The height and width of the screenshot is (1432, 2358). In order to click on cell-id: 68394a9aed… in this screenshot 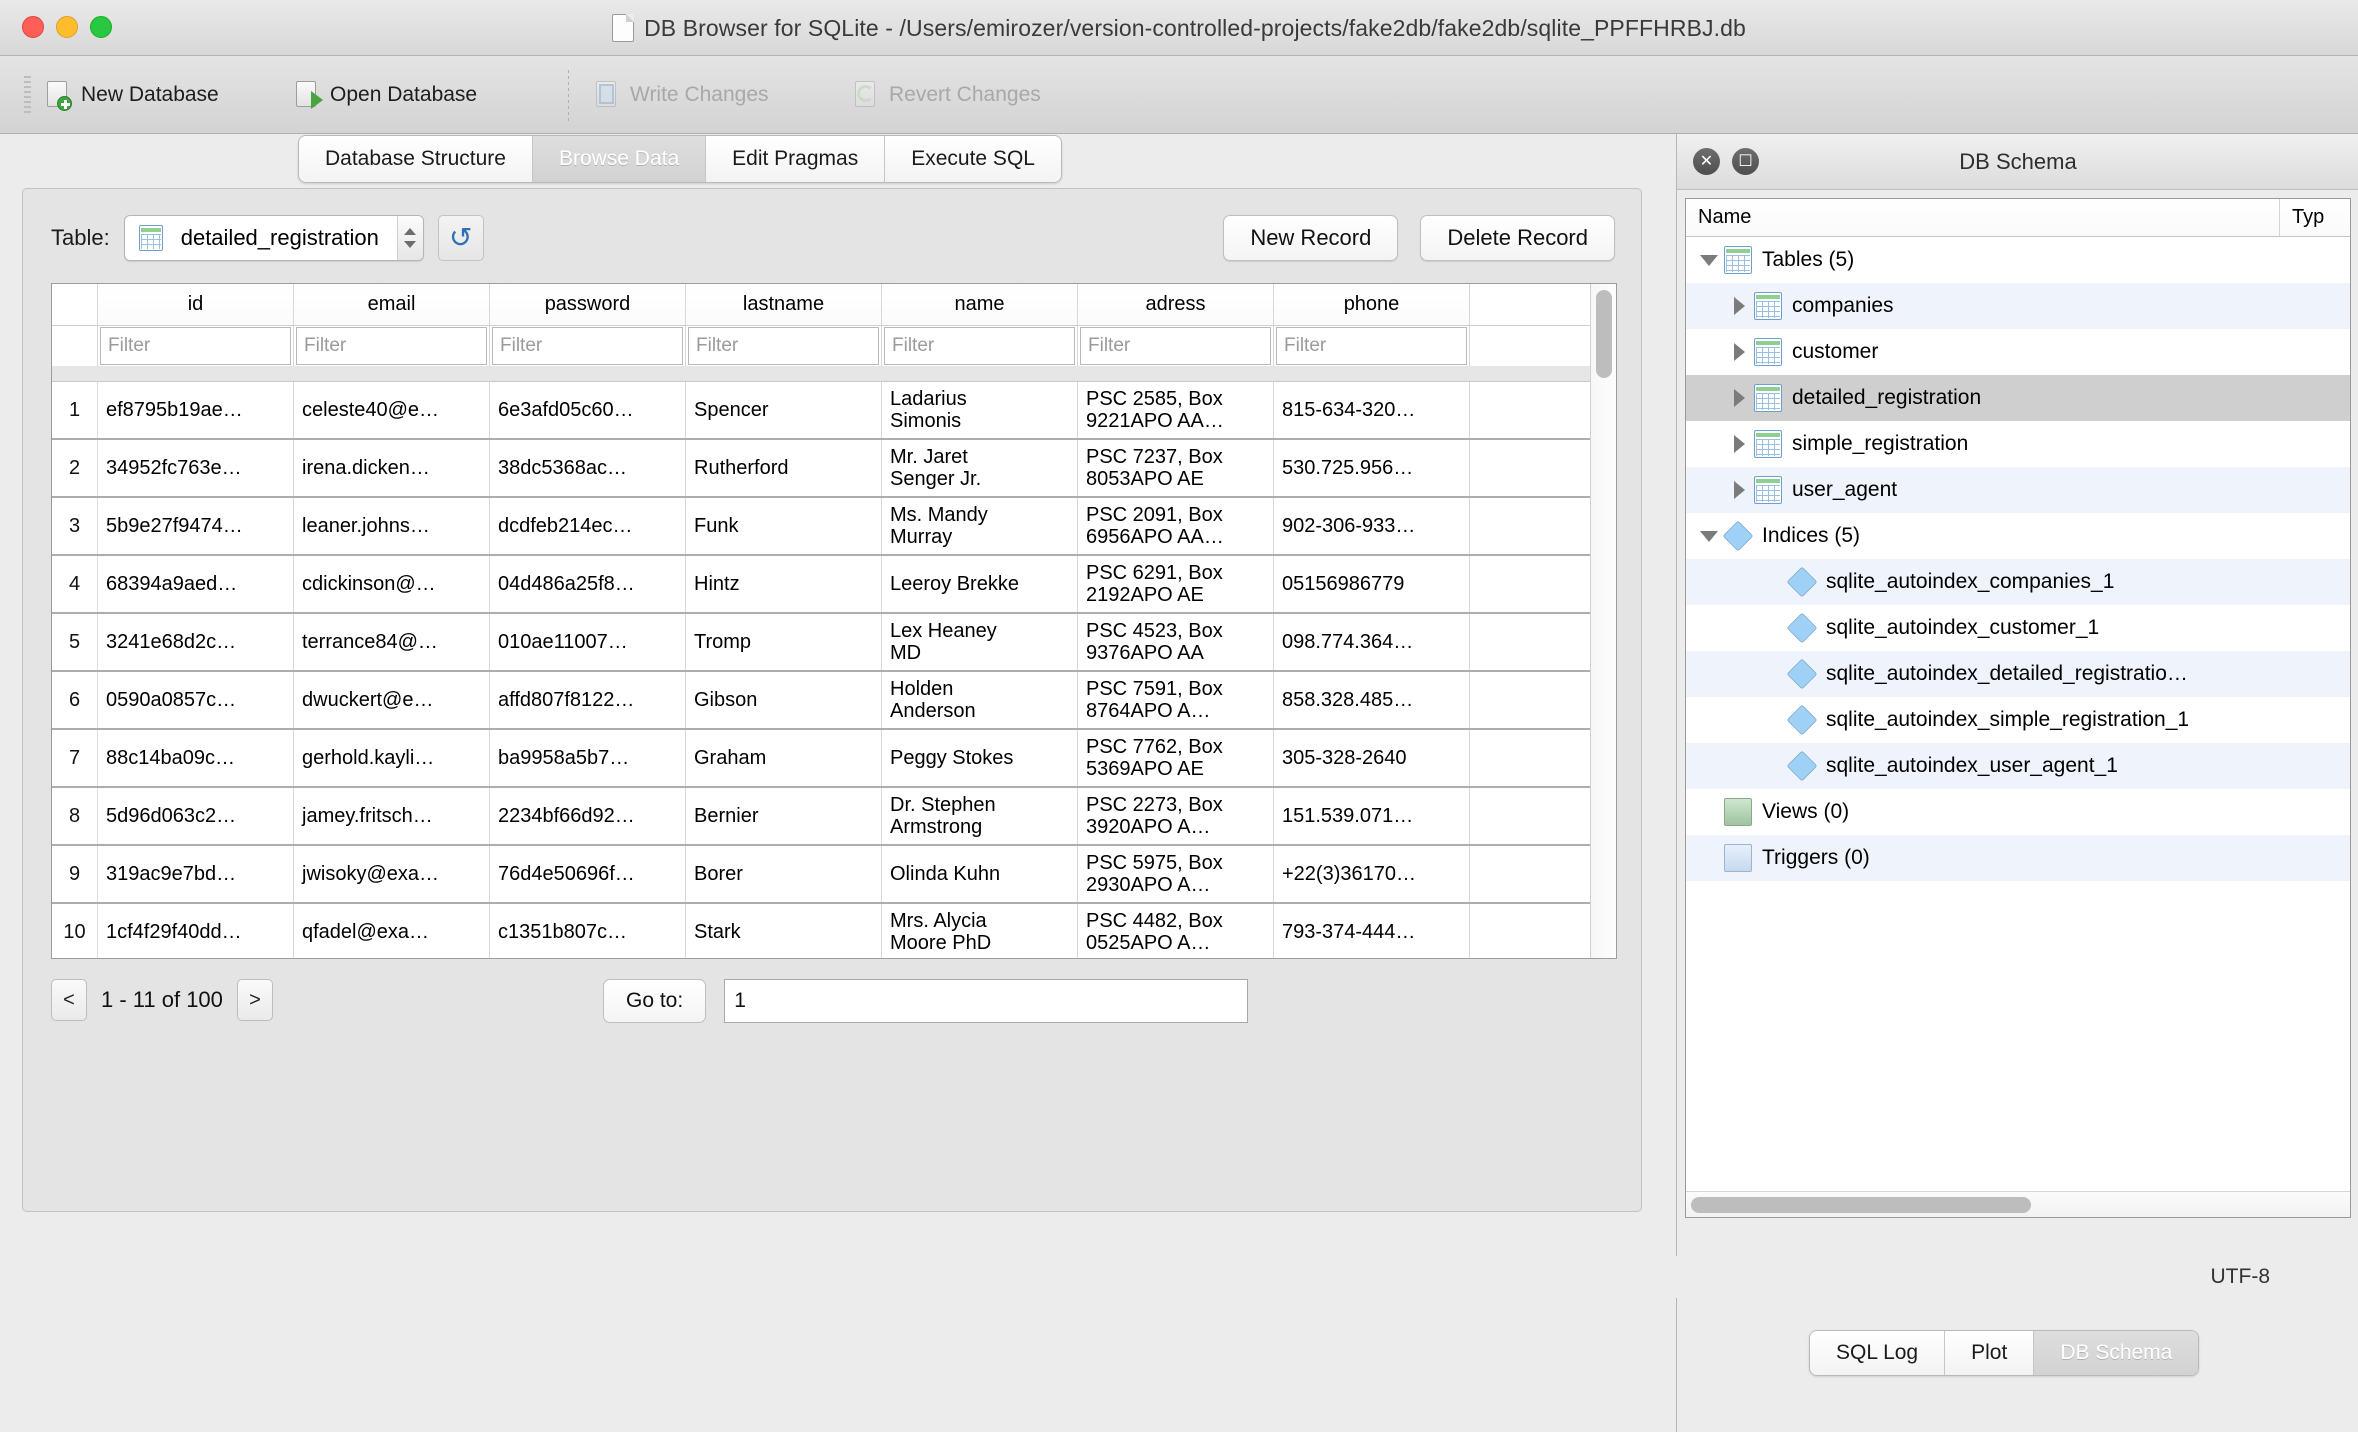, I will do `click(196, 584)`.